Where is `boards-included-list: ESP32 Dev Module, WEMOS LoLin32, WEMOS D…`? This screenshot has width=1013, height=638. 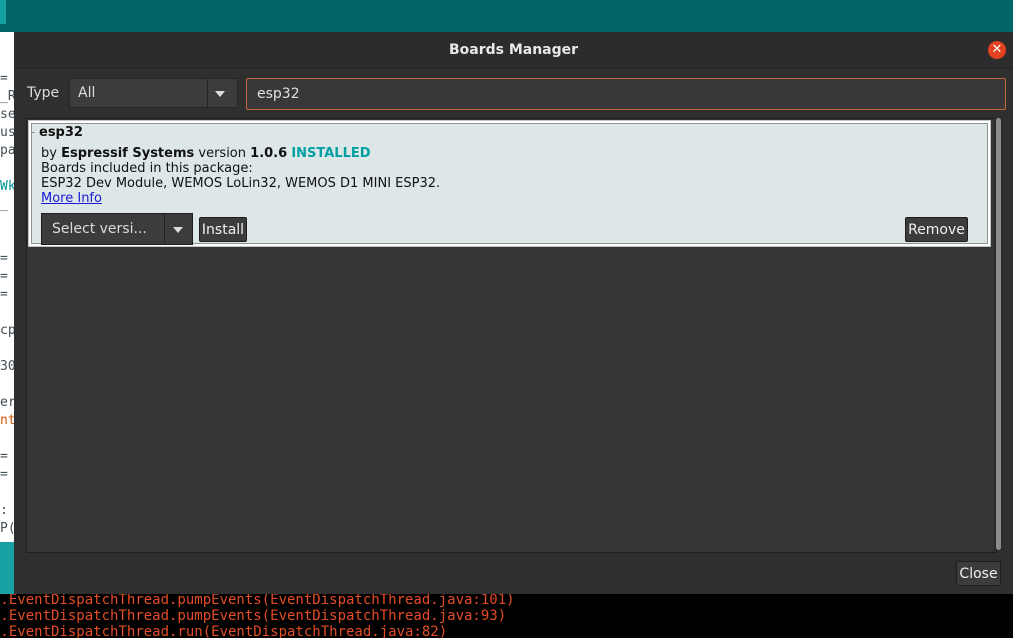
boards-included-list: ESP32 Dev Module, WEMOS LoLin32, WEMOS D… is located at coordinates (241, 183).